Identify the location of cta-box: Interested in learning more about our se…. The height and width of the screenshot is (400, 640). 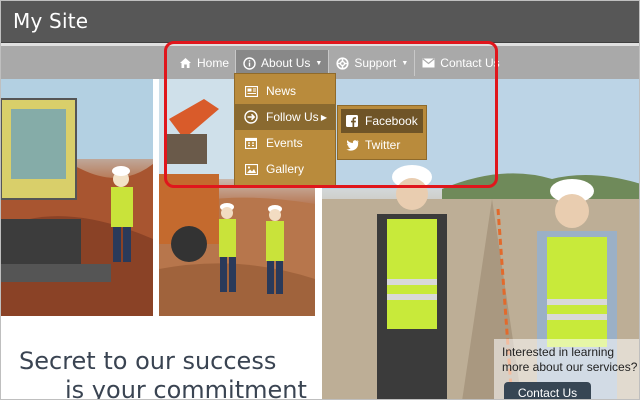
(566, 369).